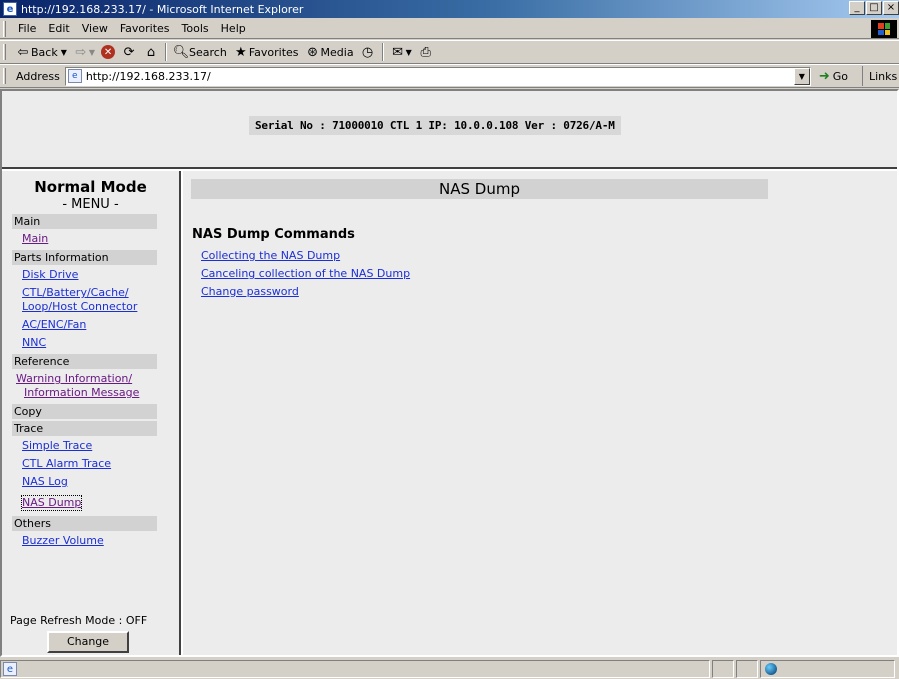  What do you see at coordinates (891, 8) in the screenshot?
I see `close-button: ×` at bounding box center [891, 8].